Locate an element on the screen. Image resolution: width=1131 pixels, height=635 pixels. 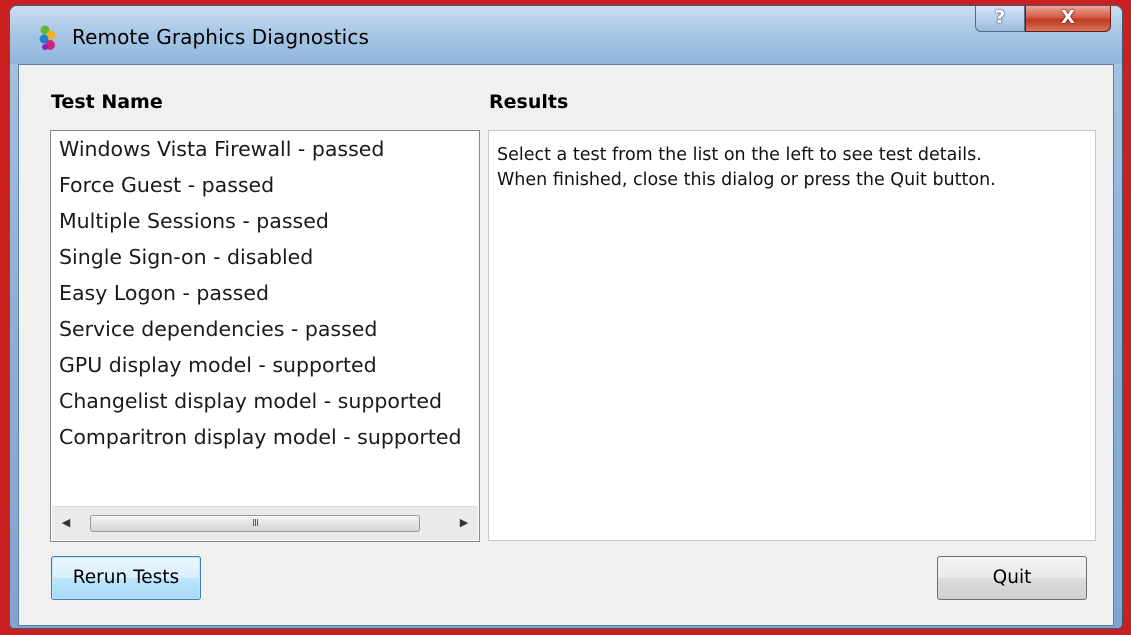
scroll-left-icon: ◀ is located at coordinates (66, 523).